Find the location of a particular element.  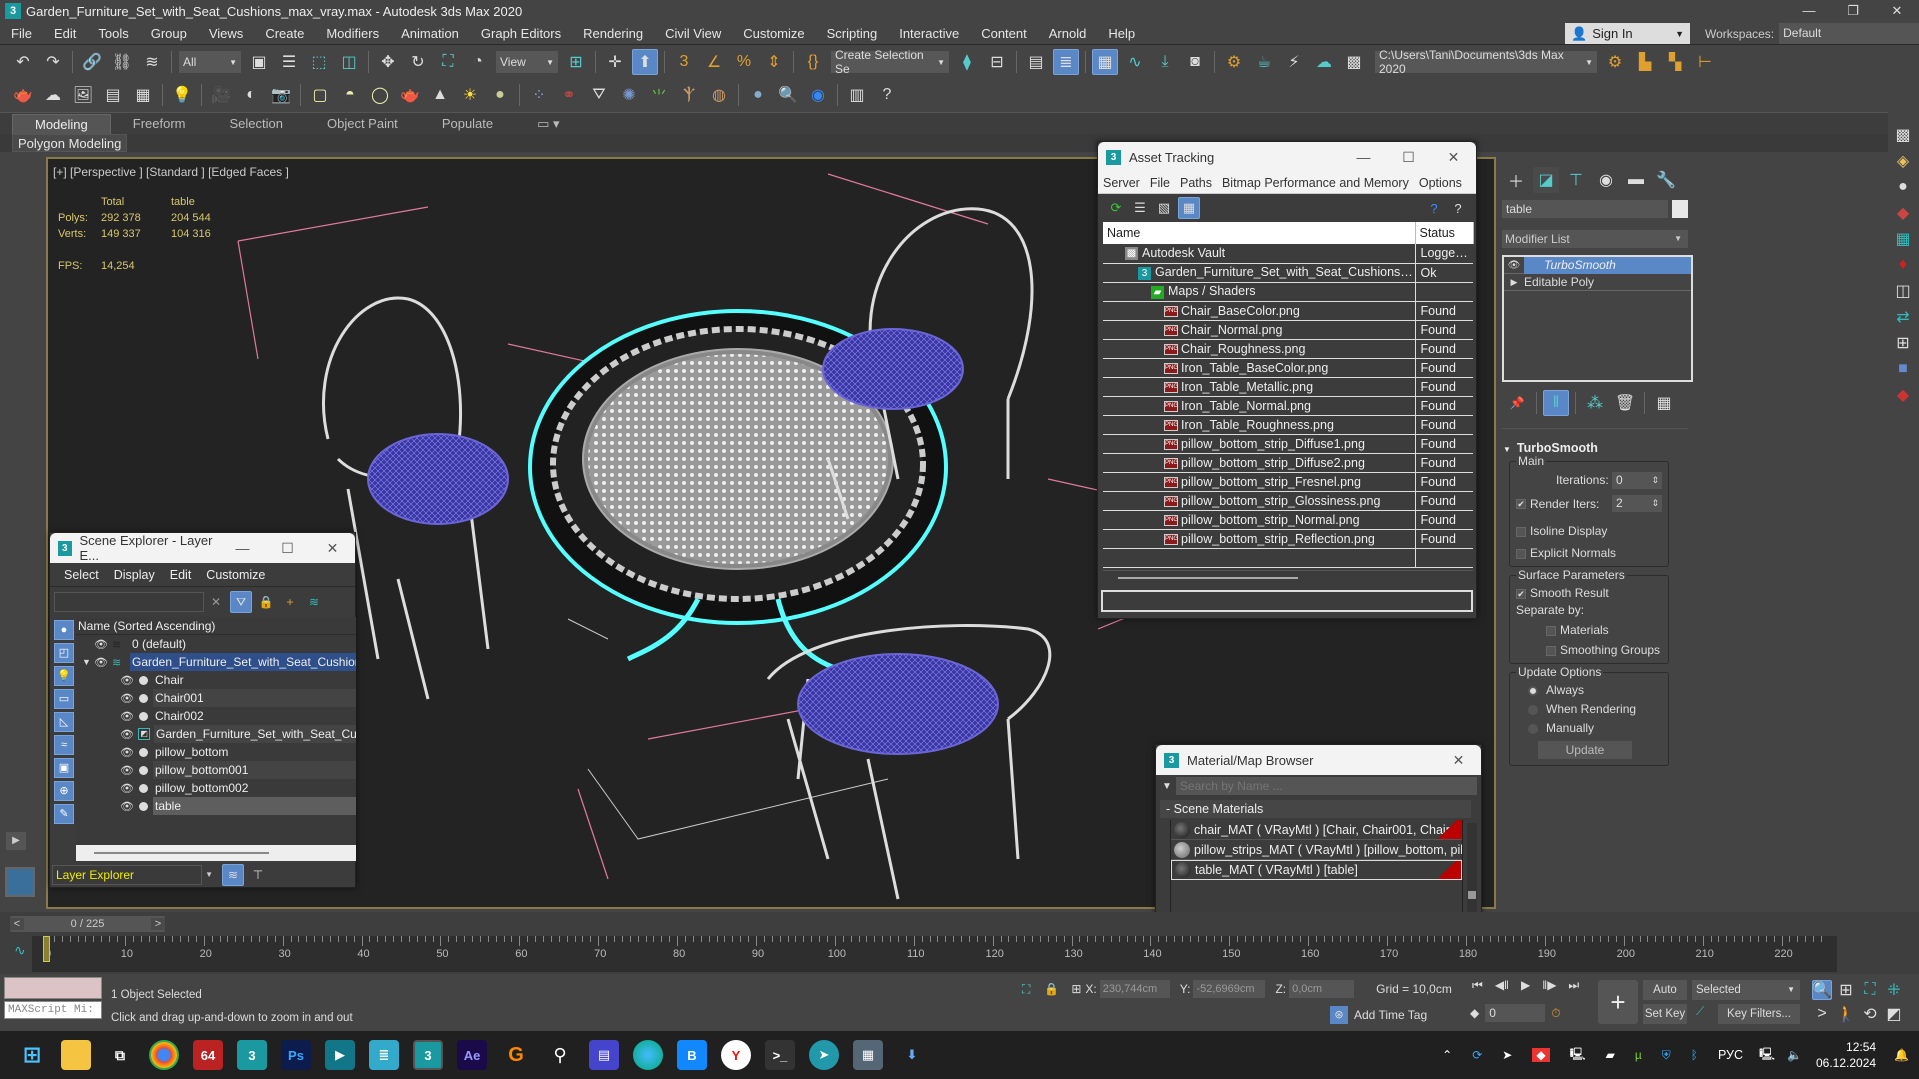

help-icon: ? is located at coordinates (887, 95).